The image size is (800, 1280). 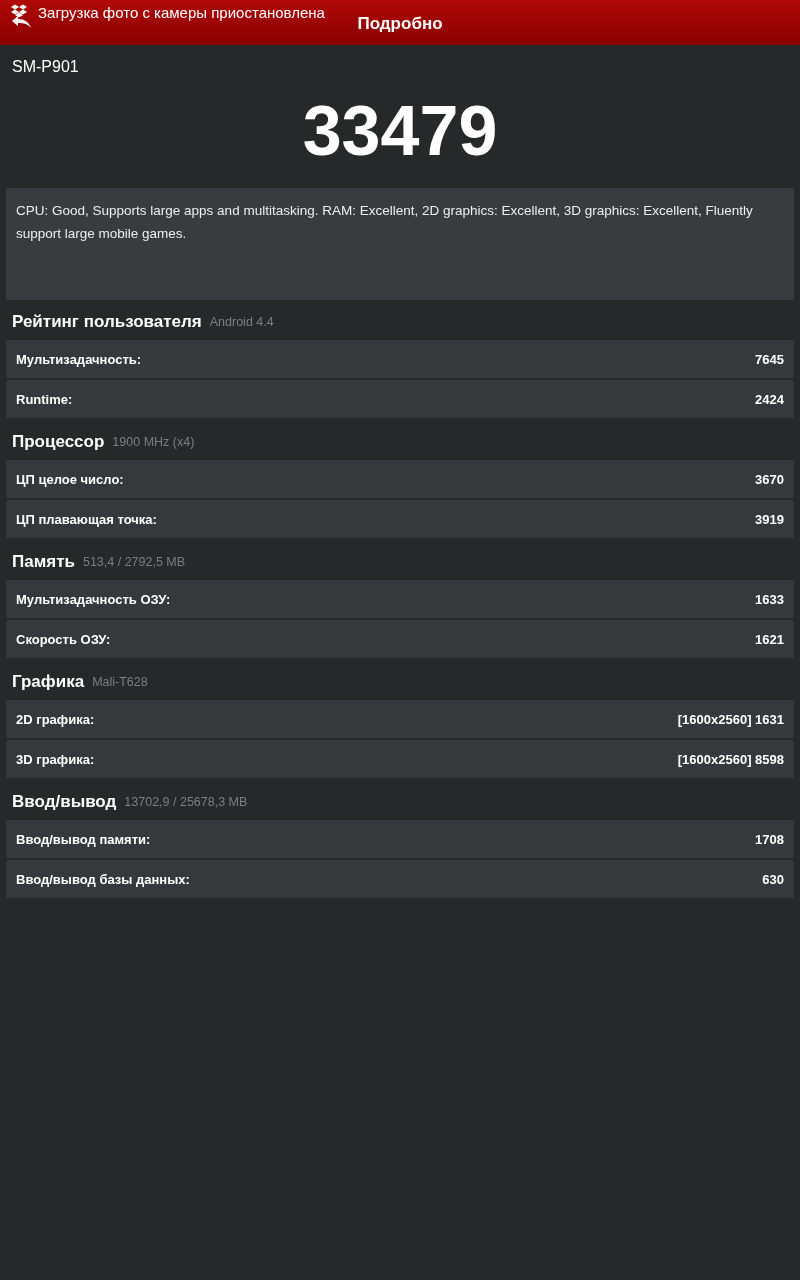 What do you see at coordinates (769, 399) in the screenshot?
I see `row-value: 2424` at bounding box center [769, 399].